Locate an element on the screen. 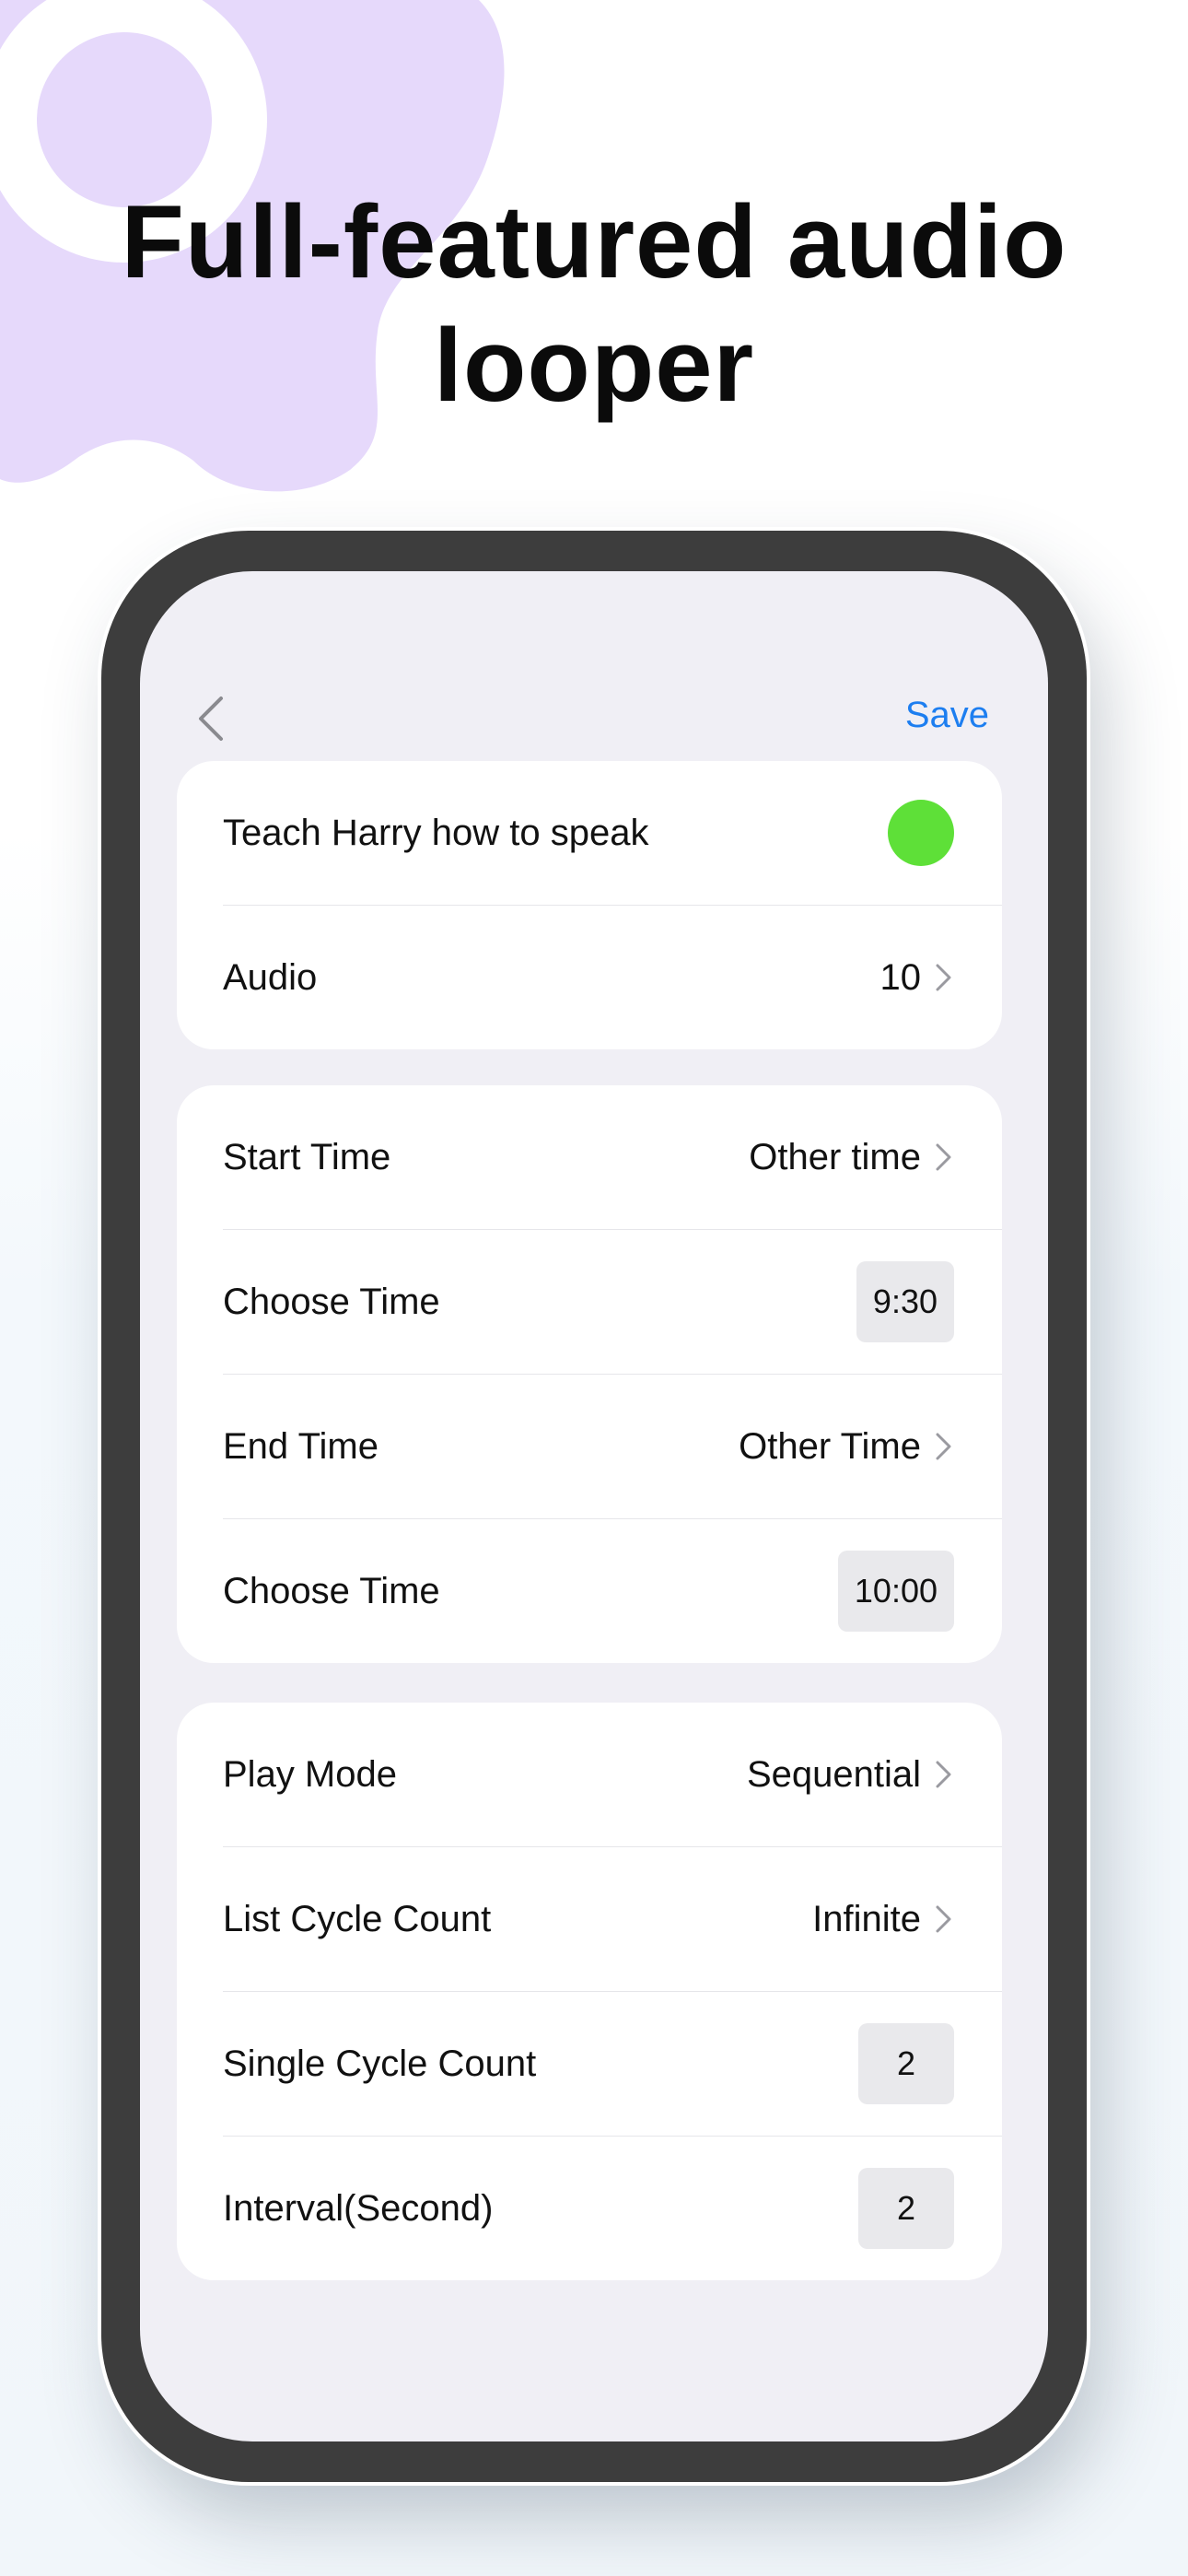 Image resolution: width=1188 pixels, height=2576 pixels. end-time-picker: 10:00 is located at coordinates (895, 1591).